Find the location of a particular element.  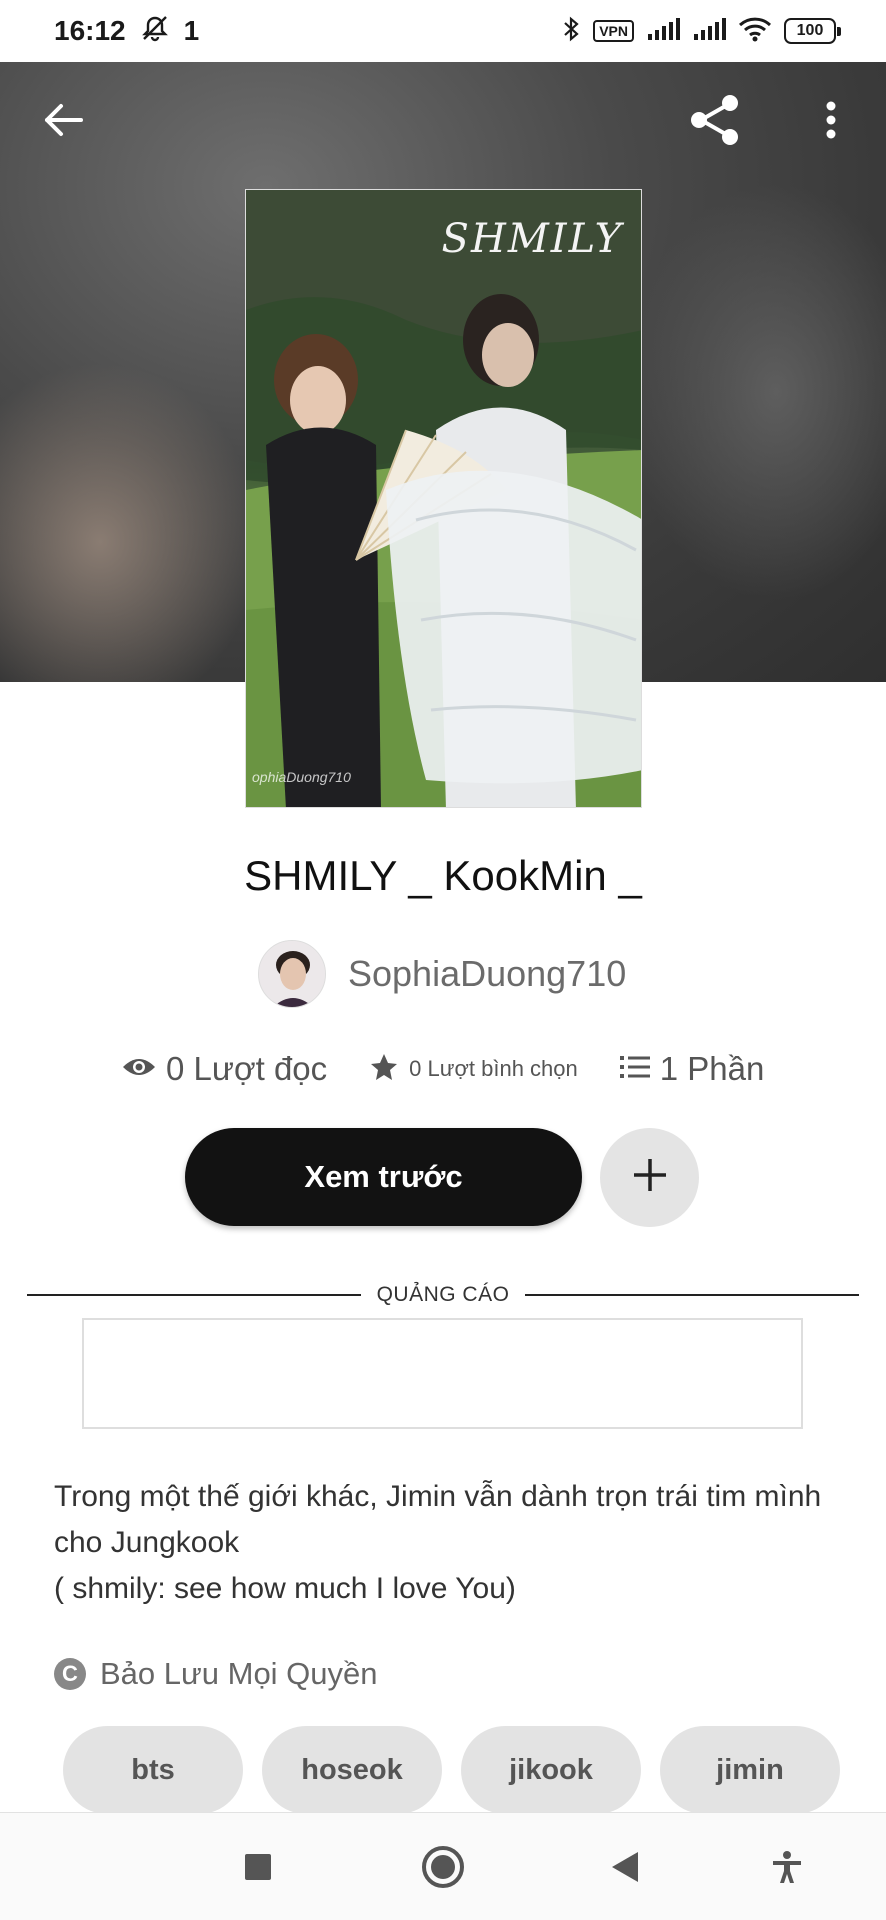

battery-indicator: 100 is located at coordinates (812, 31).